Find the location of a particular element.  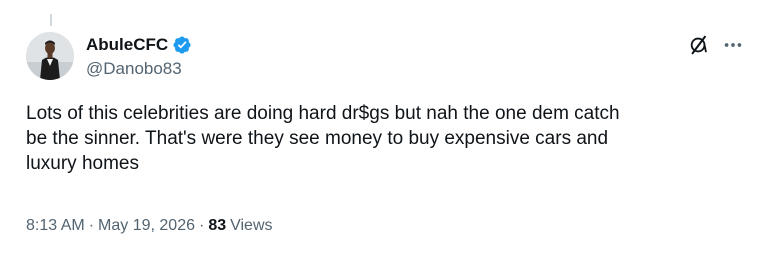

author-display-name: AbuleCFC is located at coordinates (127, 45).